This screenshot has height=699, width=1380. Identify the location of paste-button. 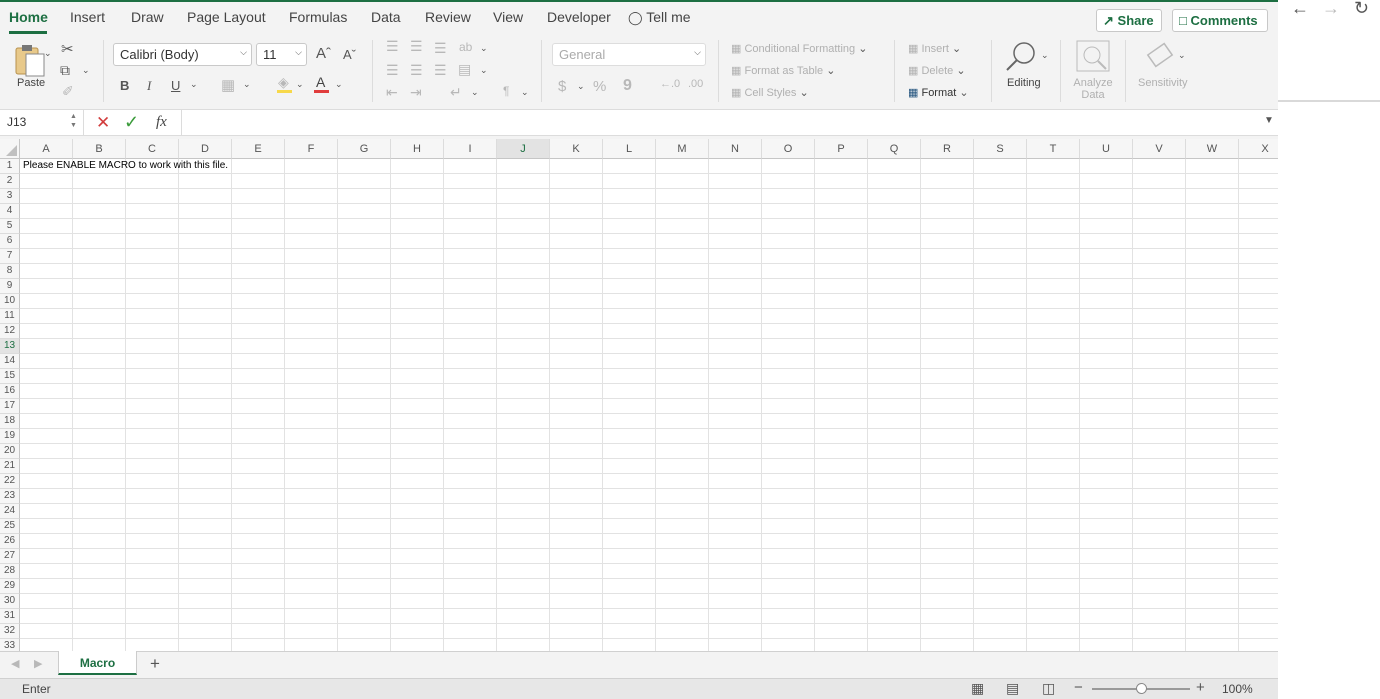
(29, 59).